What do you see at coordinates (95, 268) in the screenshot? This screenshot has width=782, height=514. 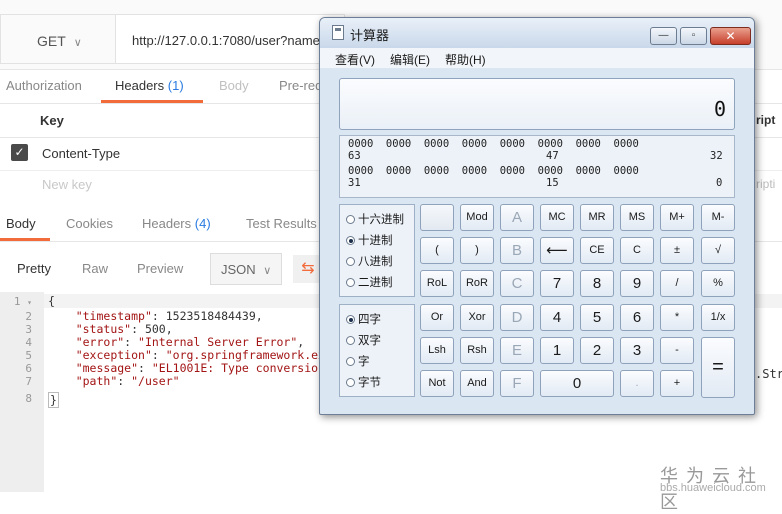 I see `view-raw-button: Raw` at bounding box center [95, 268].